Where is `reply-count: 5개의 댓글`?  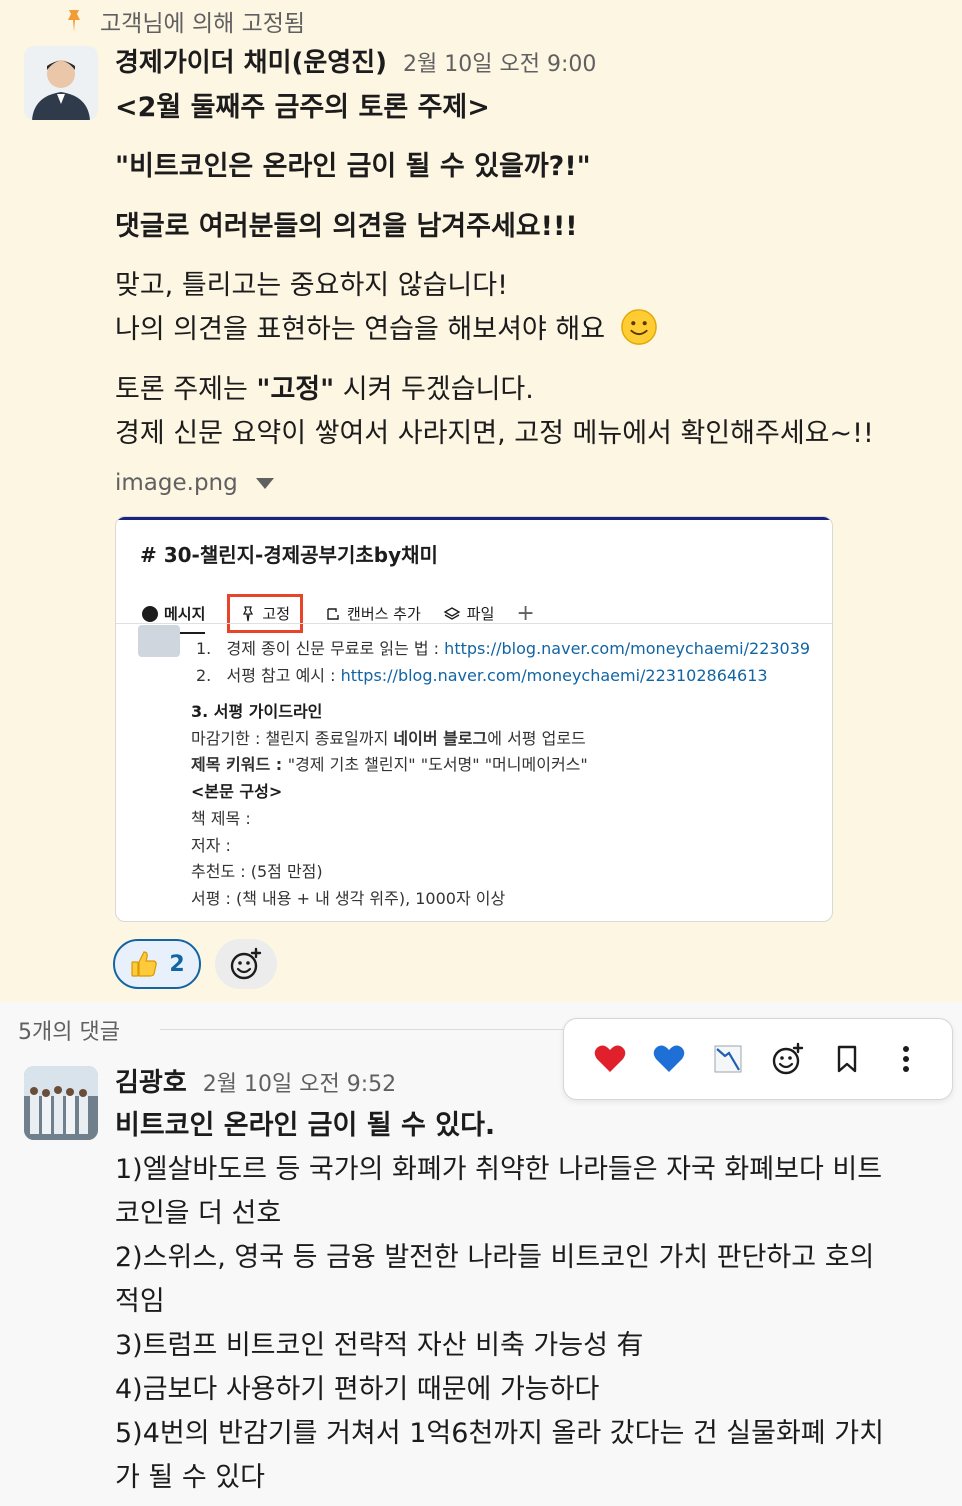 reply-count: 5개의 댓글 is located at coordinates (69, 1032).